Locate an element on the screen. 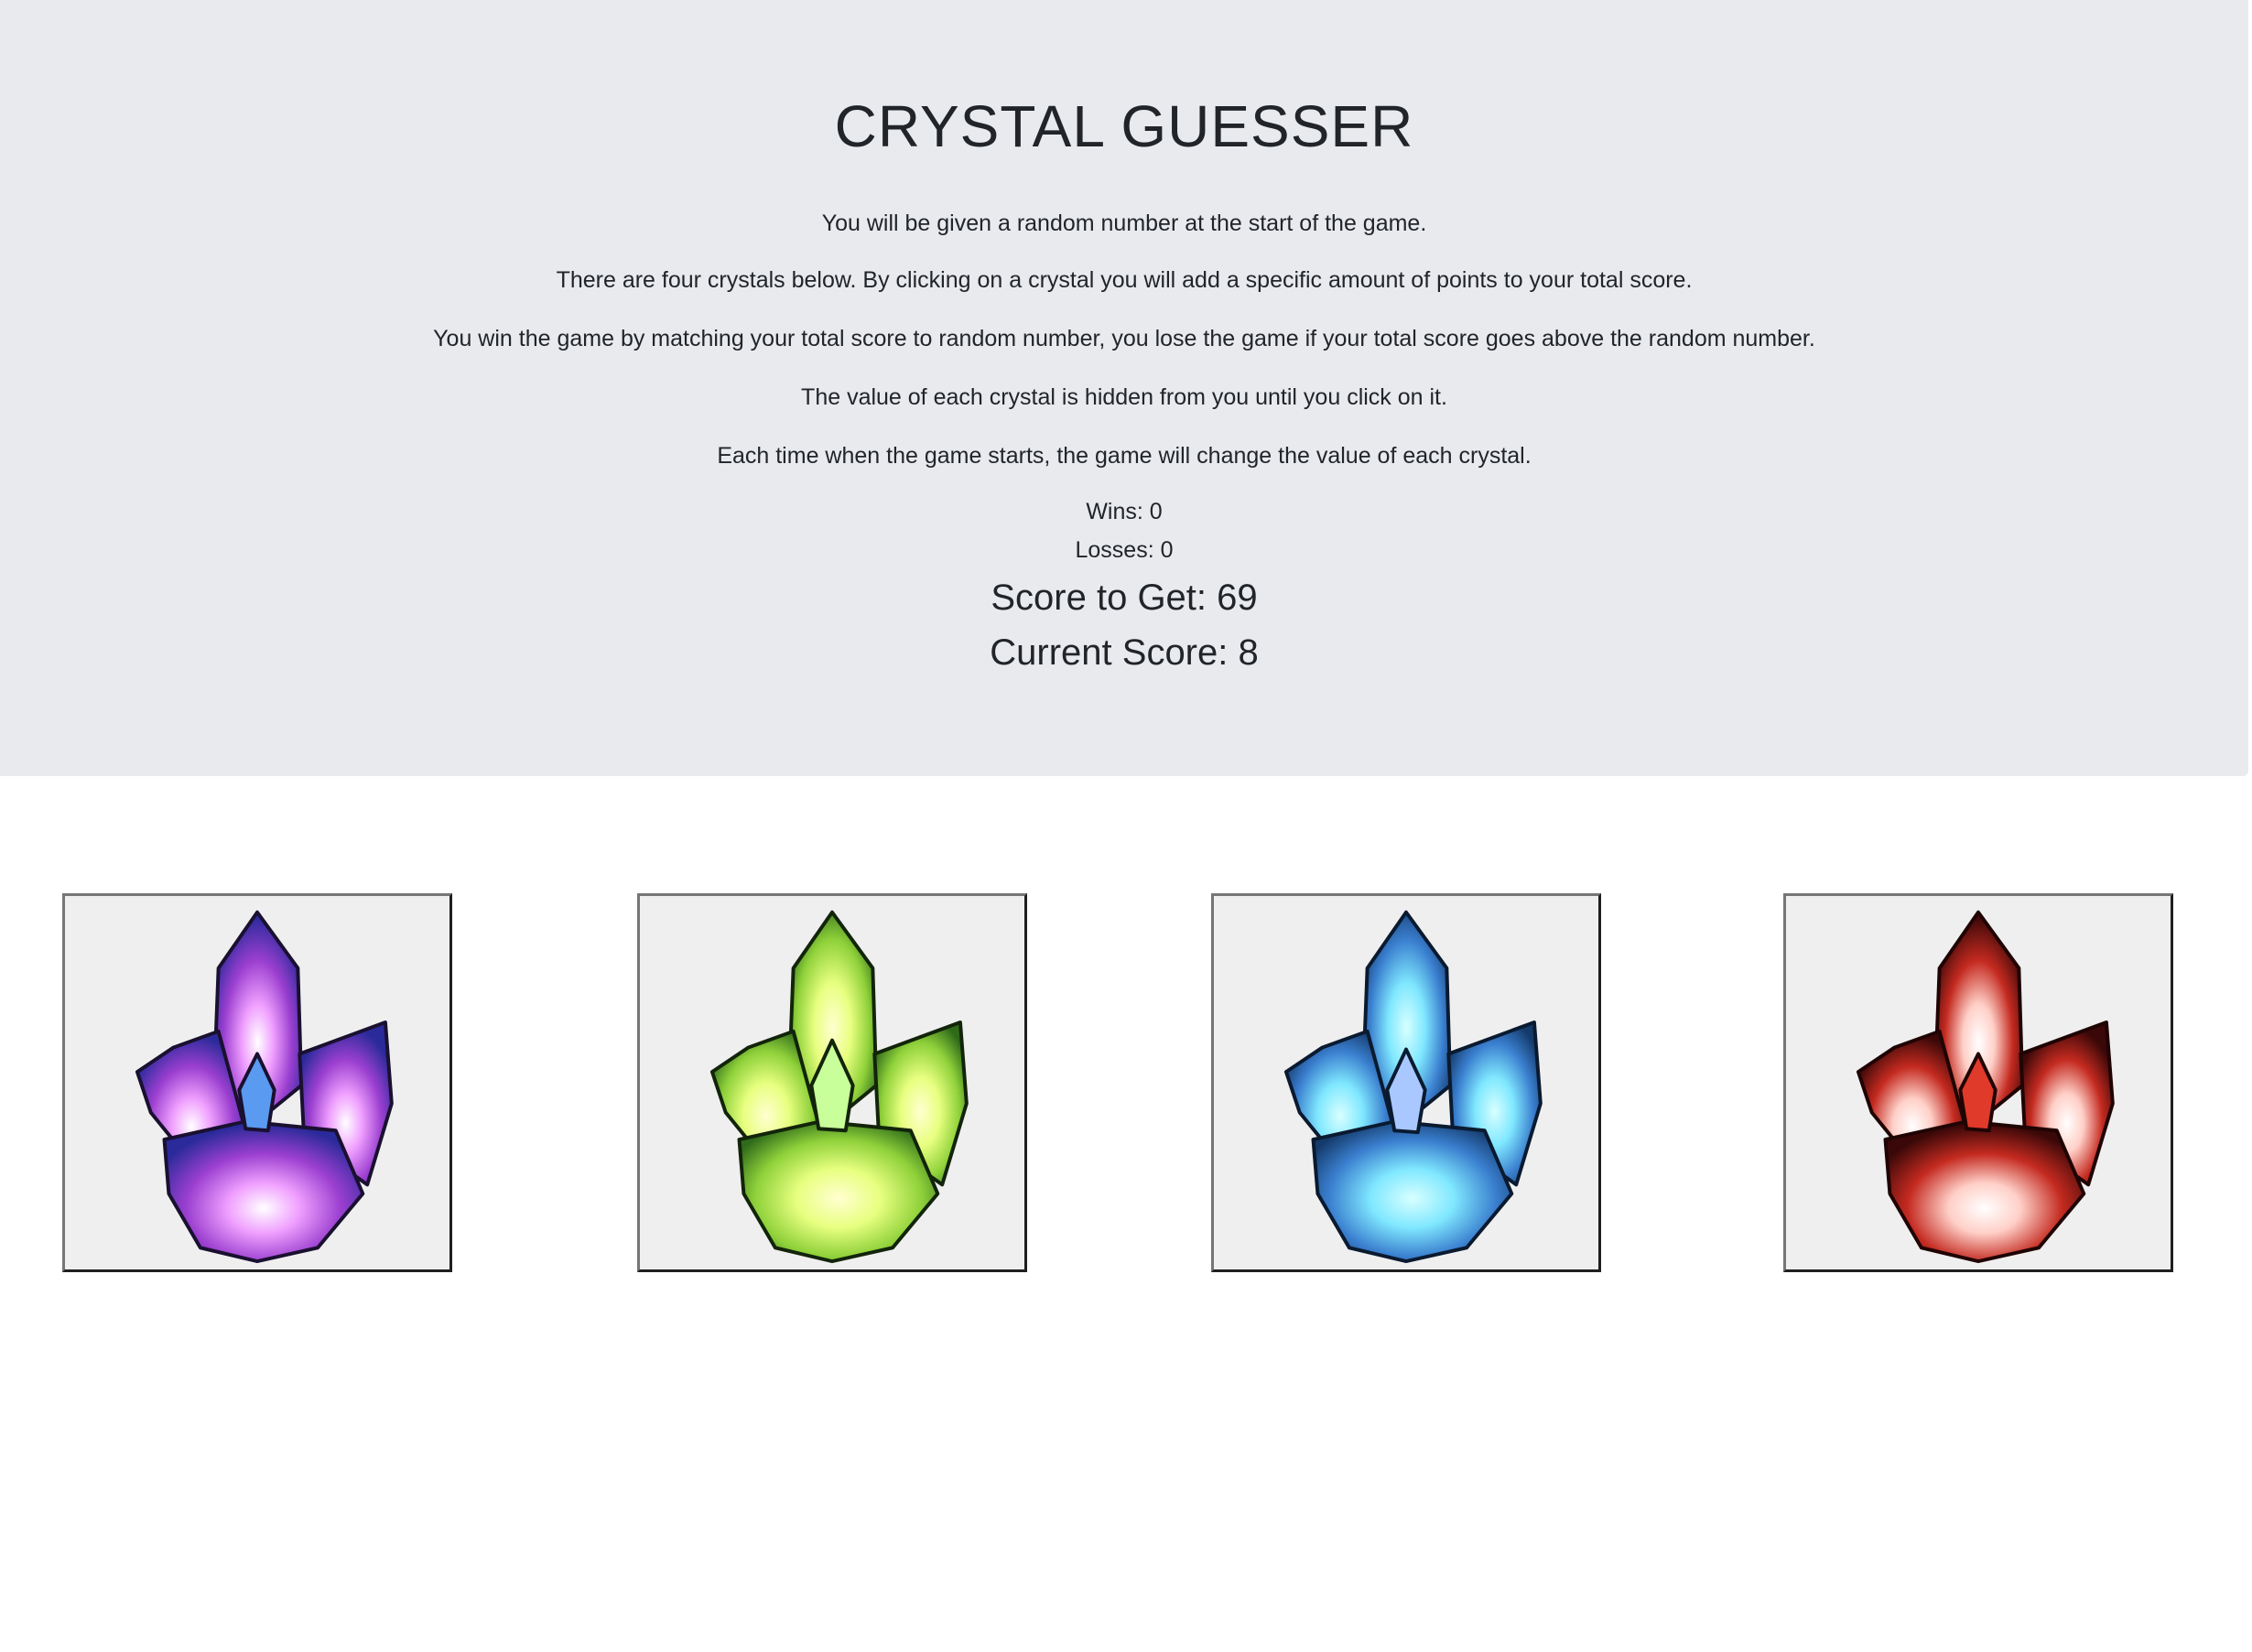 This screenshot has height=1652, width=2252. current-score: Current Score: 8 is located at coordinates (1124, 652).